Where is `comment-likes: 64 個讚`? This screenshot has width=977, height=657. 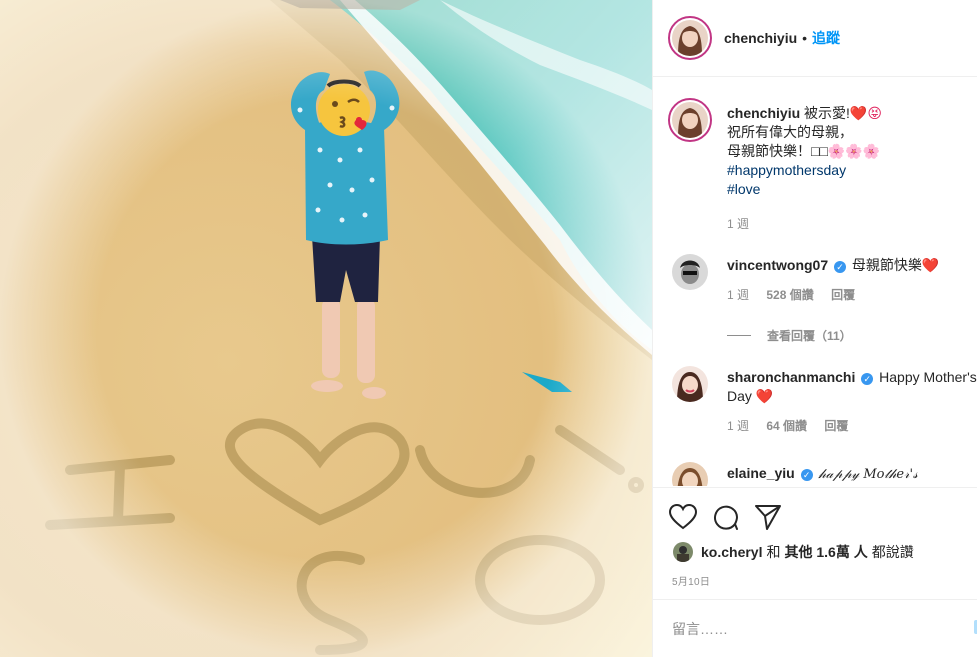 comment-likes: 64 個讚 is located at coordinates (786, 426).